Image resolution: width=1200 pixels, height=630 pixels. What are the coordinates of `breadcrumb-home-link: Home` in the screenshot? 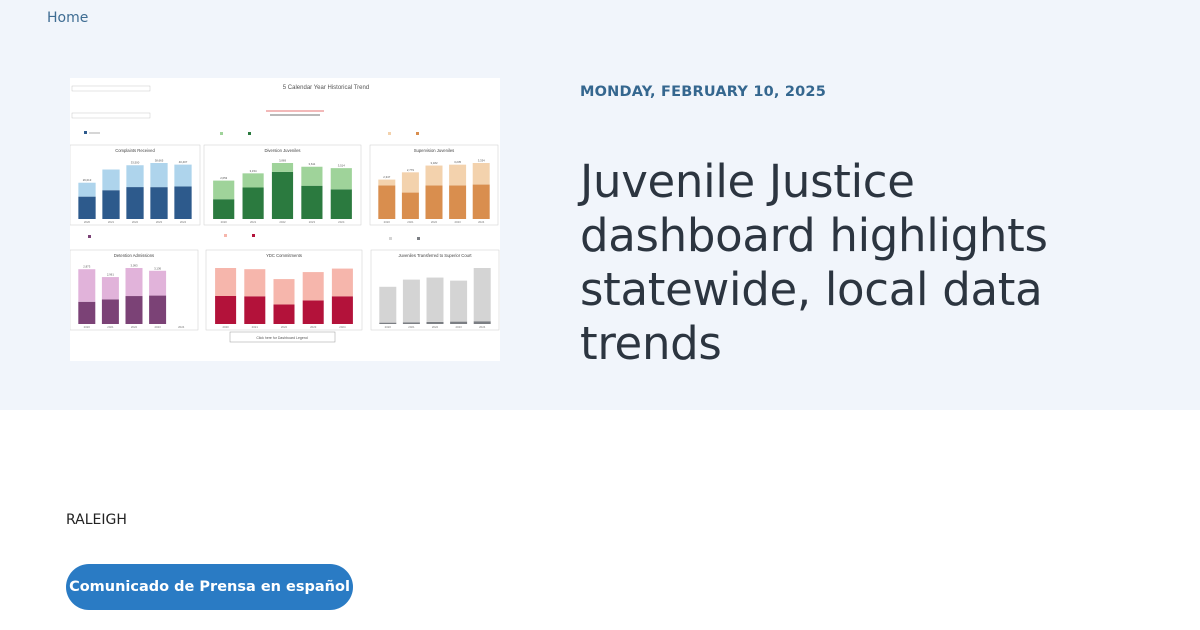 It's located at (67, 18).